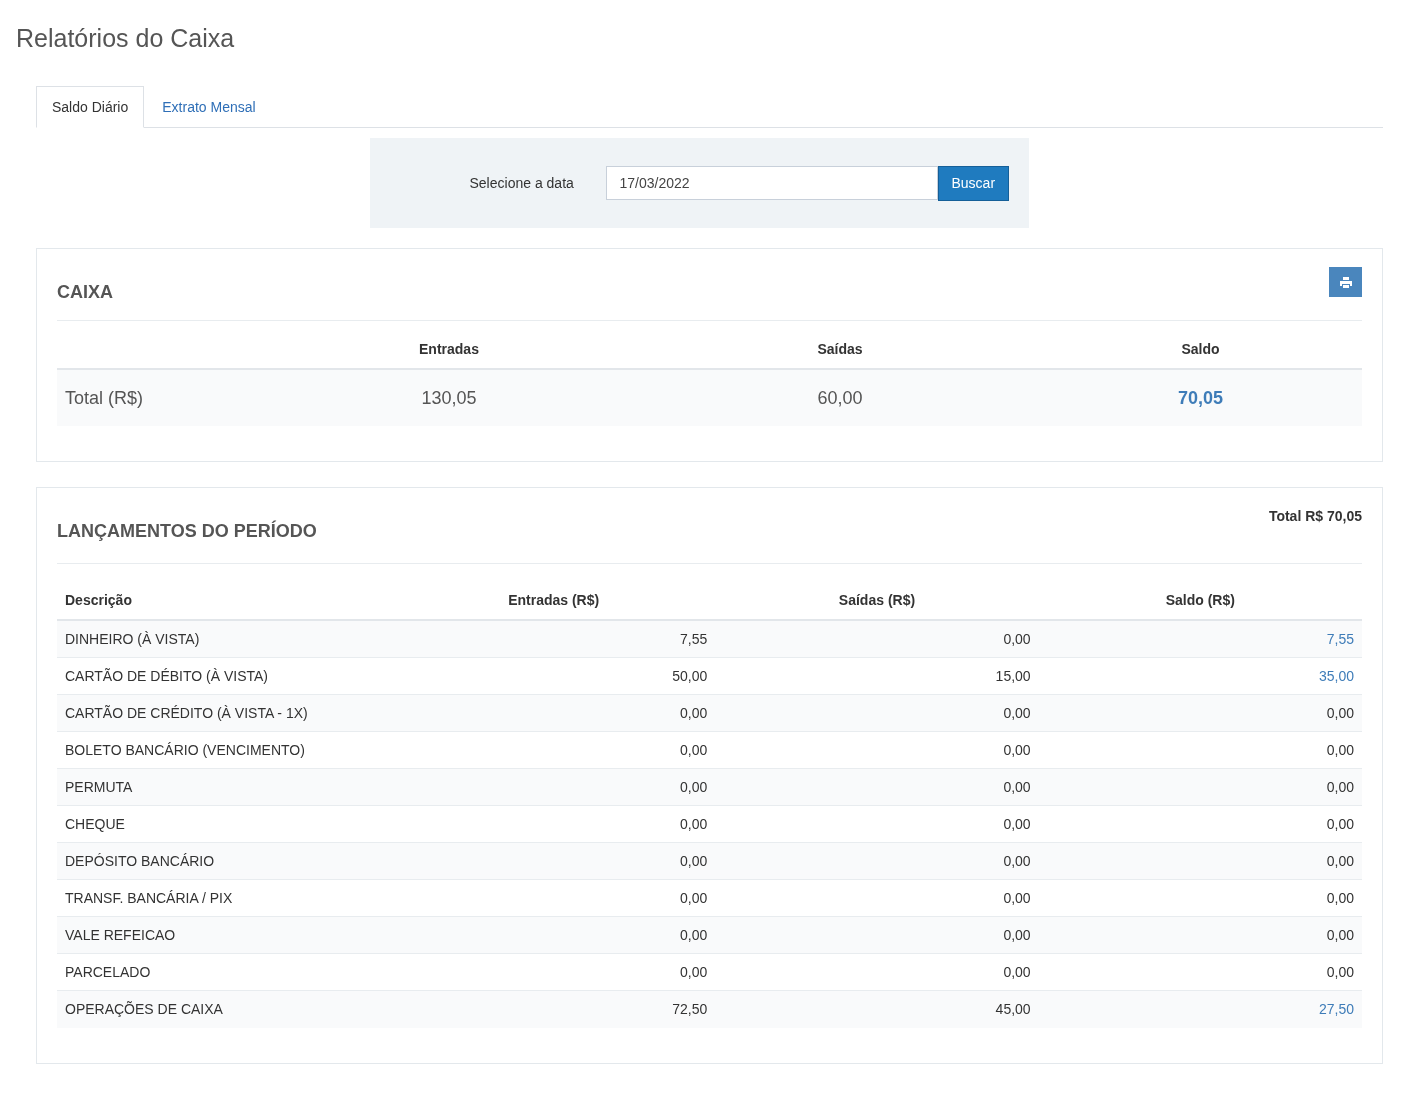 The width and height of the screenshot is (1424, 1100). I want to click on table-cell-text: BOLETO BANCÁRIO (VENCIMENTO), so click(185, 750).